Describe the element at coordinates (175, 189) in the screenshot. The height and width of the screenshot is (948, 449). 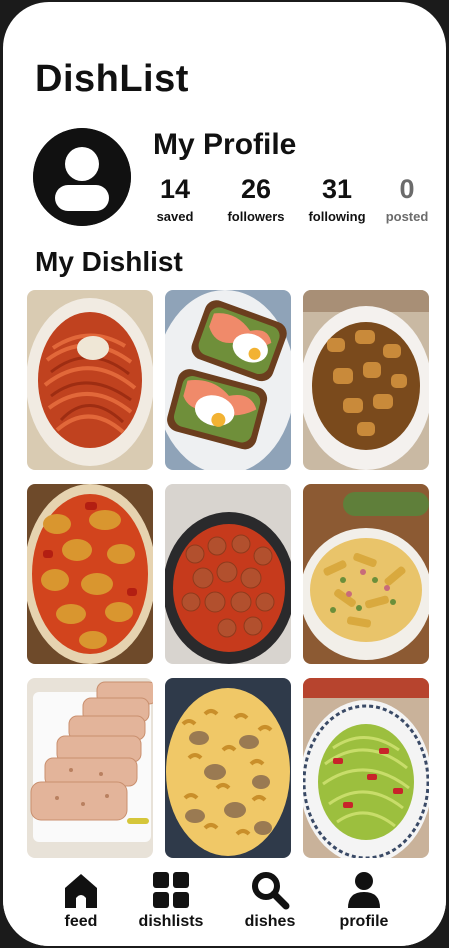
I see `stat-value: 14` at that location.